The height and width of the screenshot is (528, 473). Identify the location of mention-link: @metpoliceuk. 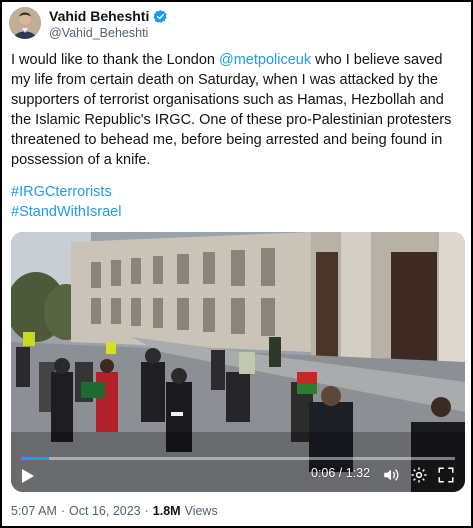
(265, 60).